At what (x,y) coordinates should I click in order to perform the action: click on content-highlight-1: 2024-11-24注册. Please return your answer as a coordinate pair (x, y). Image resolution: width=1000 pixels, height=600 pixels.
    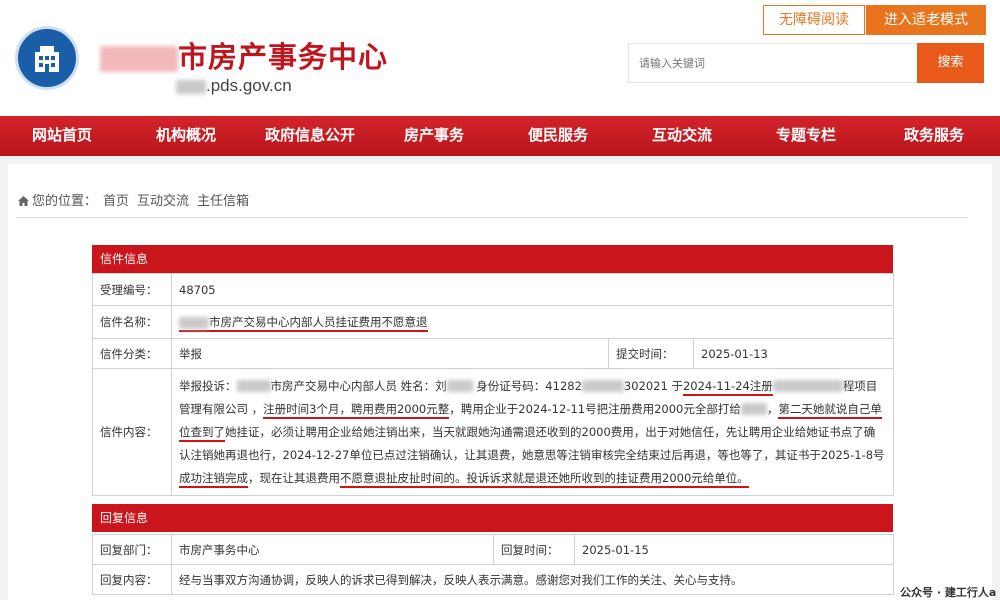
    Looking at the image, I should click on (727, 387).